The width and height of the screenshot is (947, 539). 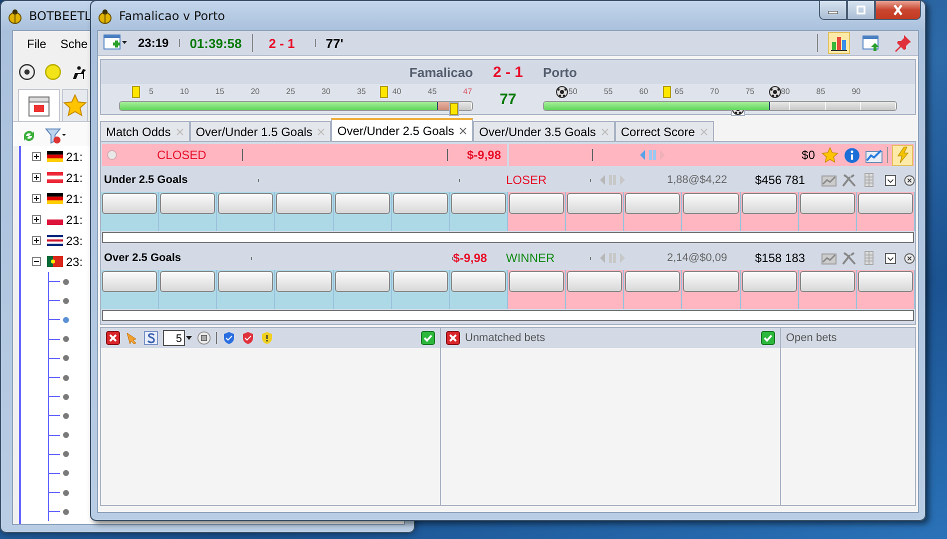 What do you see at coordinates (174, 338) in the screenshot?
I see `stake-select: 5` at bounding box center [174, 338].